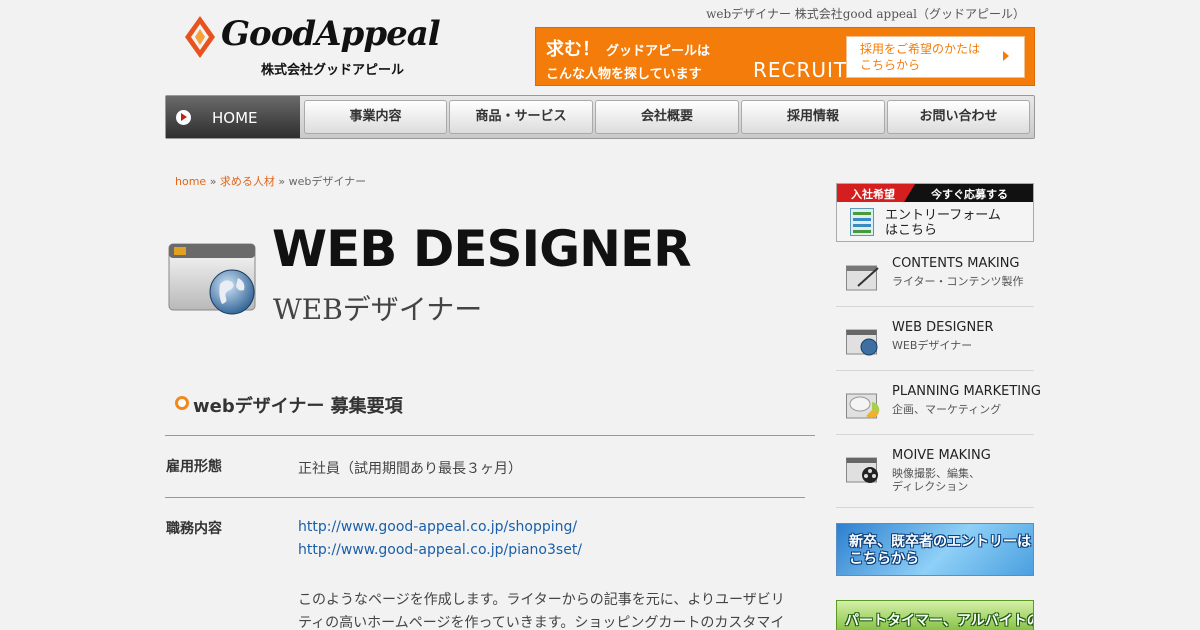  What do you see at coordinates (862, 222) in the screenshot?
I see `form-document-icon` at bounding box center [862, 222].